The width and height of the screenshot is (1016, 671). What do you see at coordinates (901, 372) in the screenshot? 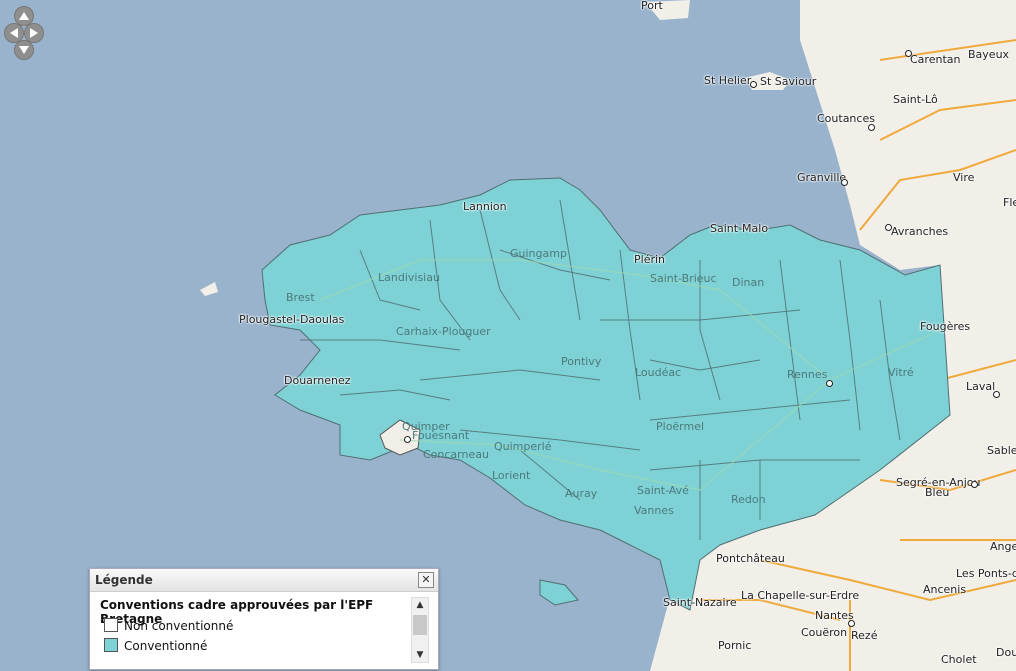
I see `place-vitre: Vitré` at bounding box center [901, 372].